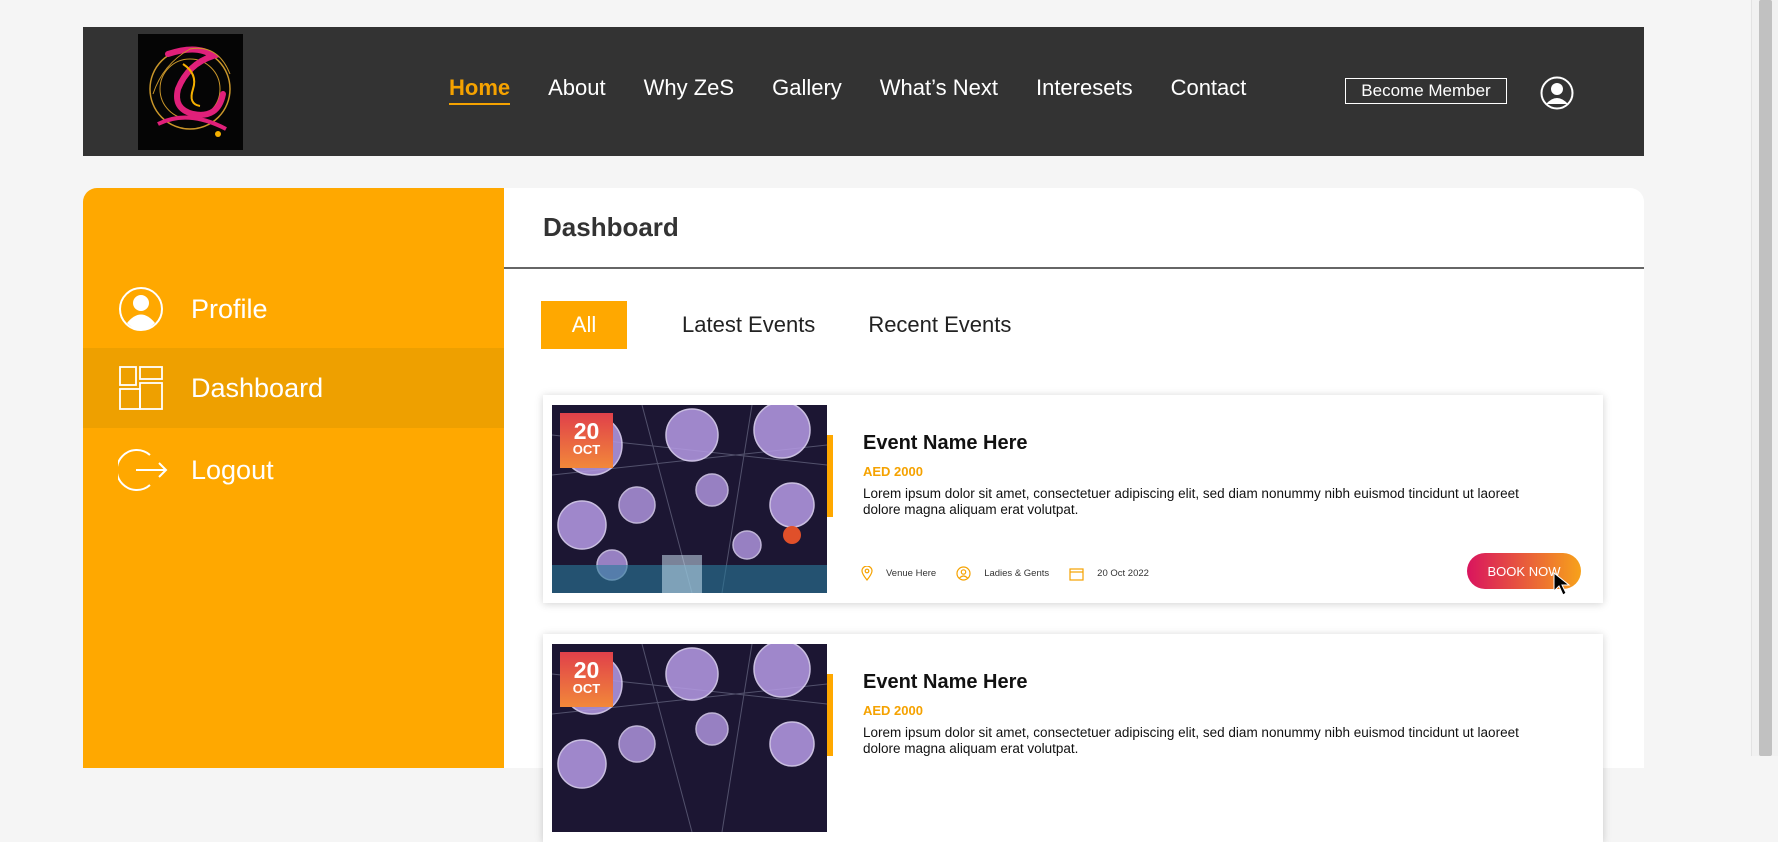 The height and width of the screenshot is (842, 1778). Describe the element at coordinates (293, 470) in the screenshot. I see `sidebar-item-logout: Logout` at that location.